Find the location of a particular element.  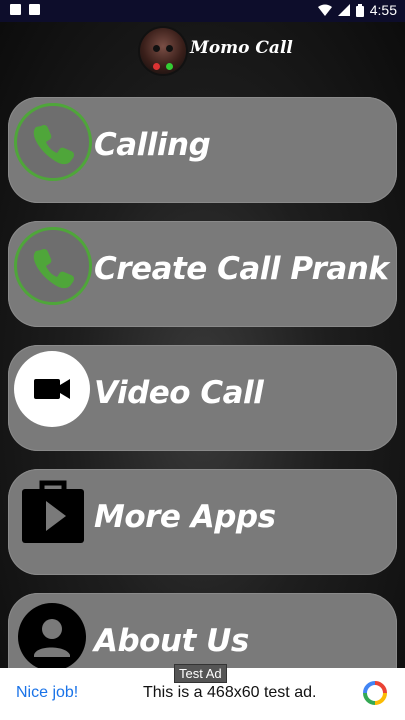

create-call-prank-button: Create Call Prank is located at coordinates (202, 274).